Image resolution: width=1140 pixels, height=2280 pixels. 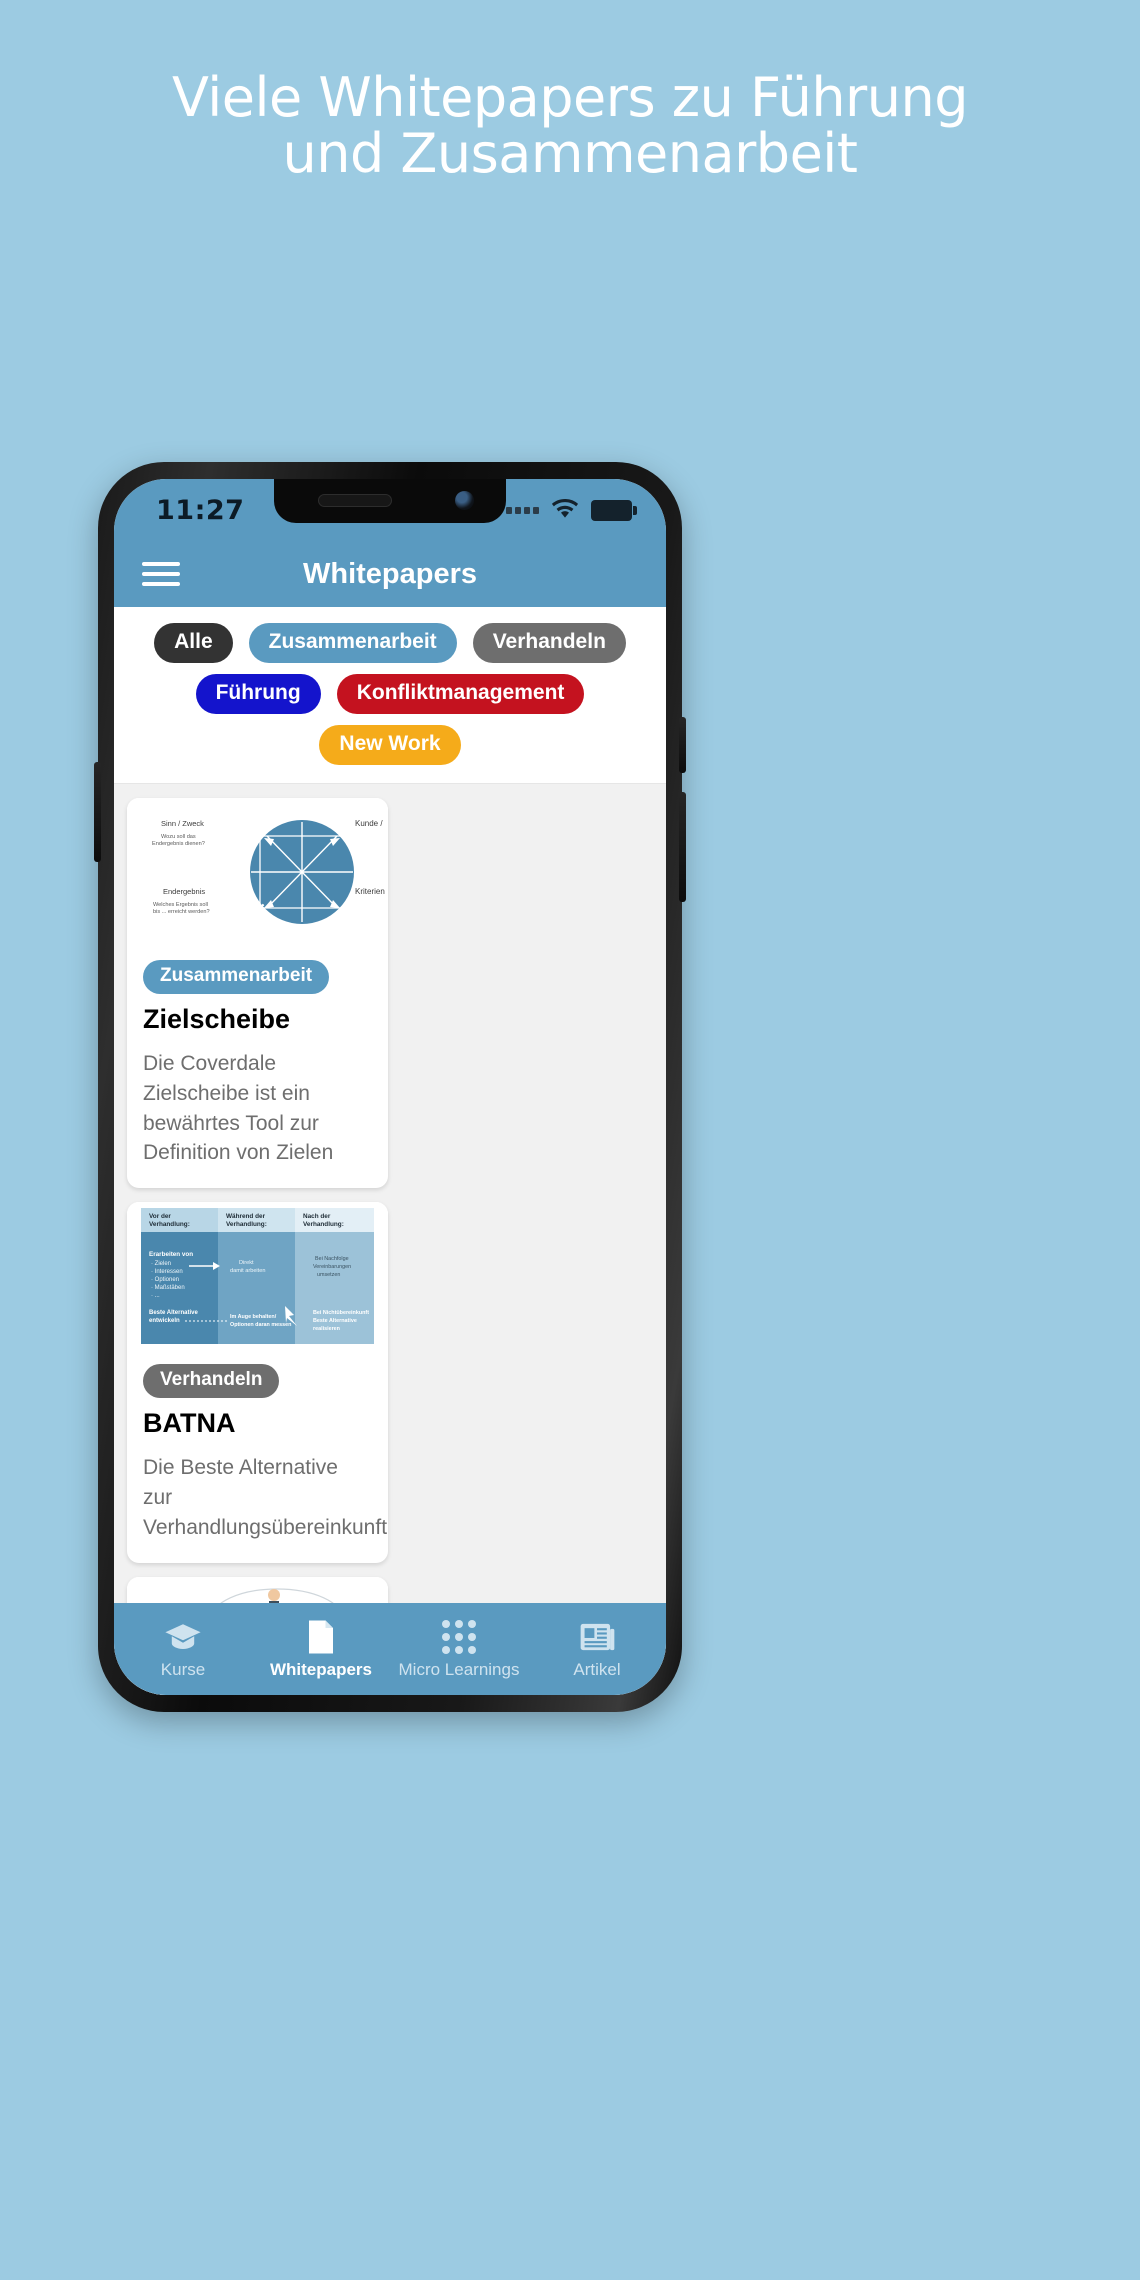 What do you see at coordinates (332, 1267) in the screenshot?
I see `svg-text: Vereinbarungen` at bounding box center [332, 1267].